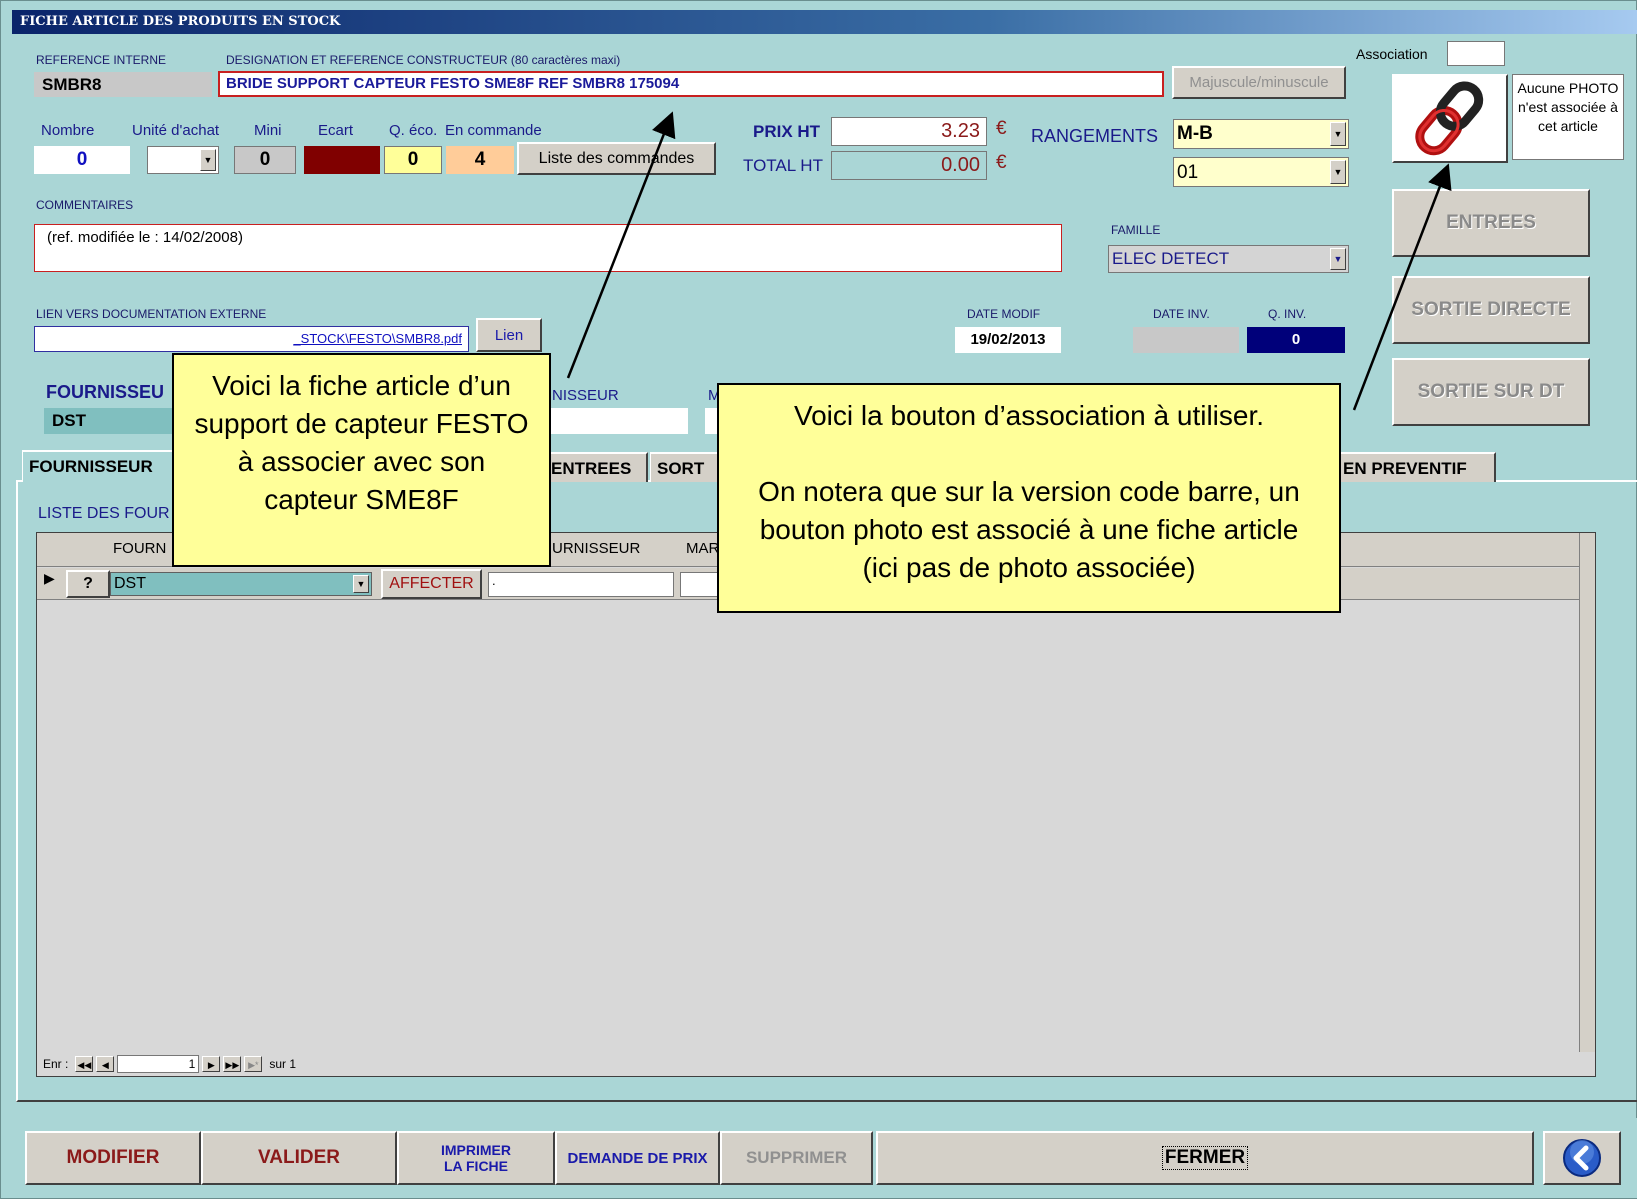 This screenshot has height=1199, width=1637. What do you see at coordinates (621, 245) in the screenshot?
I see `arrow-to-designation` at bounding box center [621, 245].